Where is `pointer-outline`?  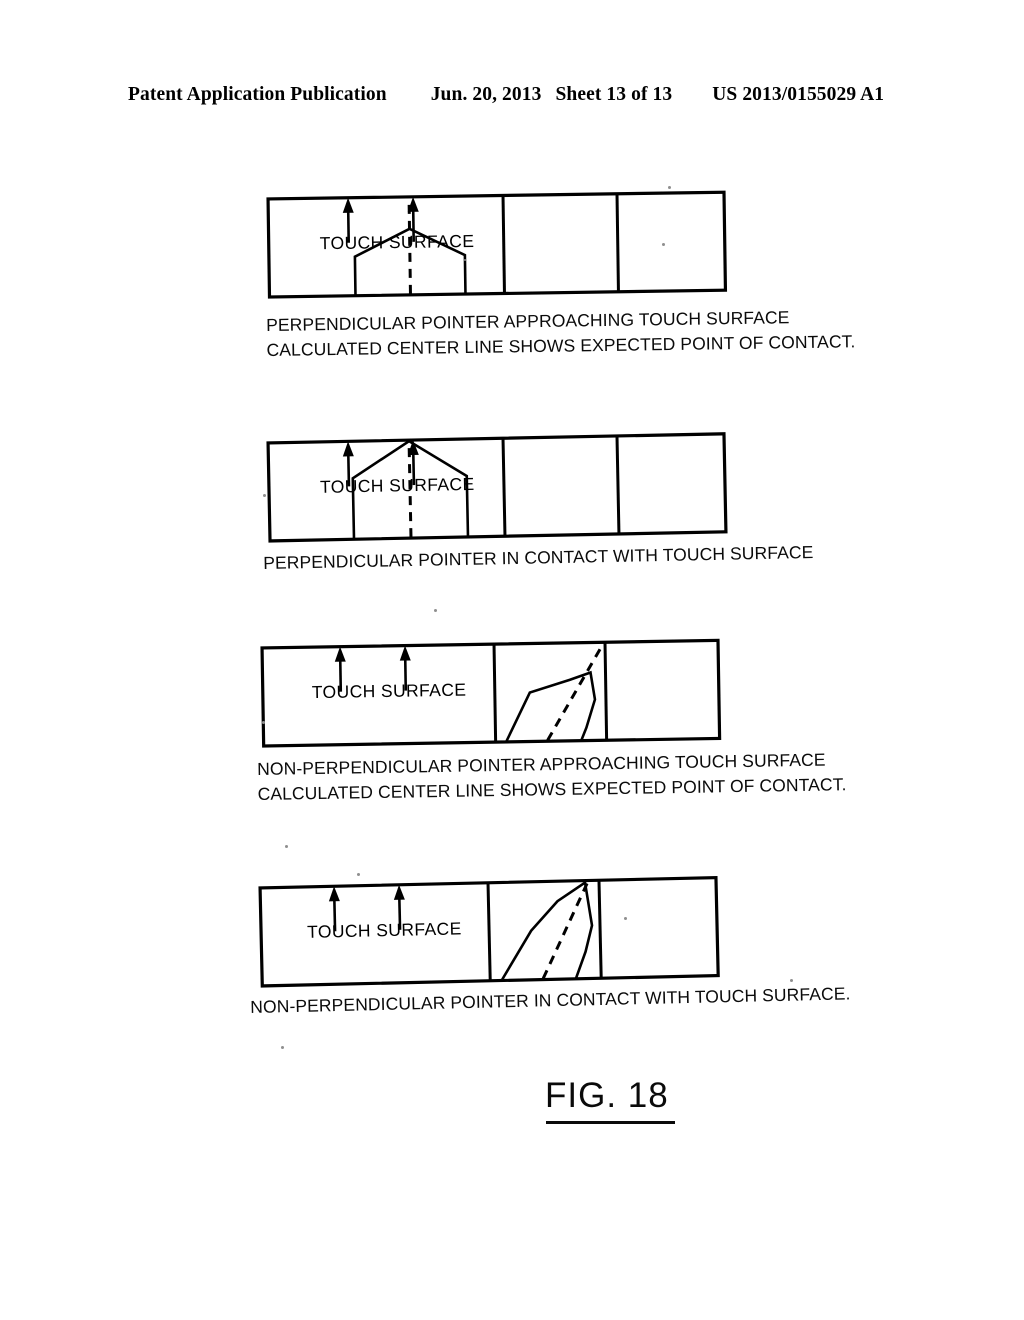
pointer-outline is located at coordinates (547, 930).